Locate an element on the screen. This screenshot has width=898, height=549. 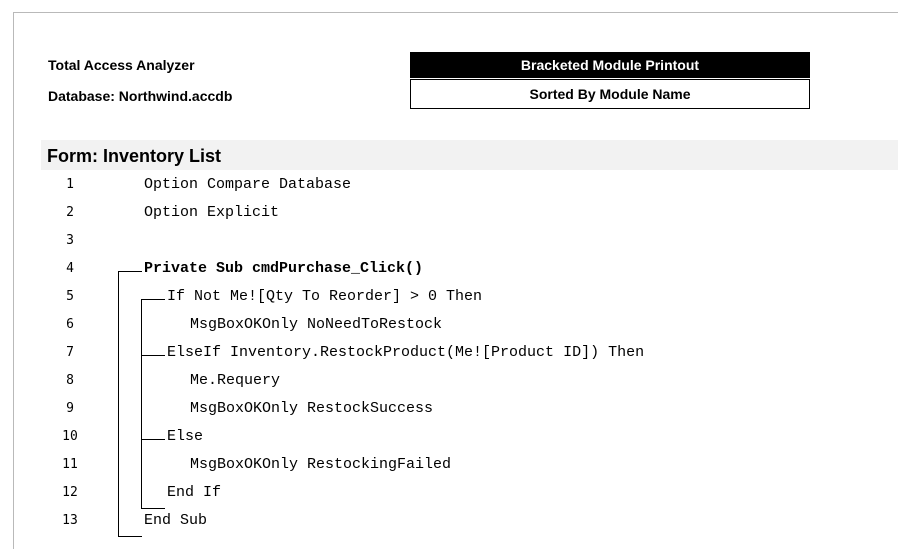
code-text: Me.Requery is located at coordinates (235, 380).